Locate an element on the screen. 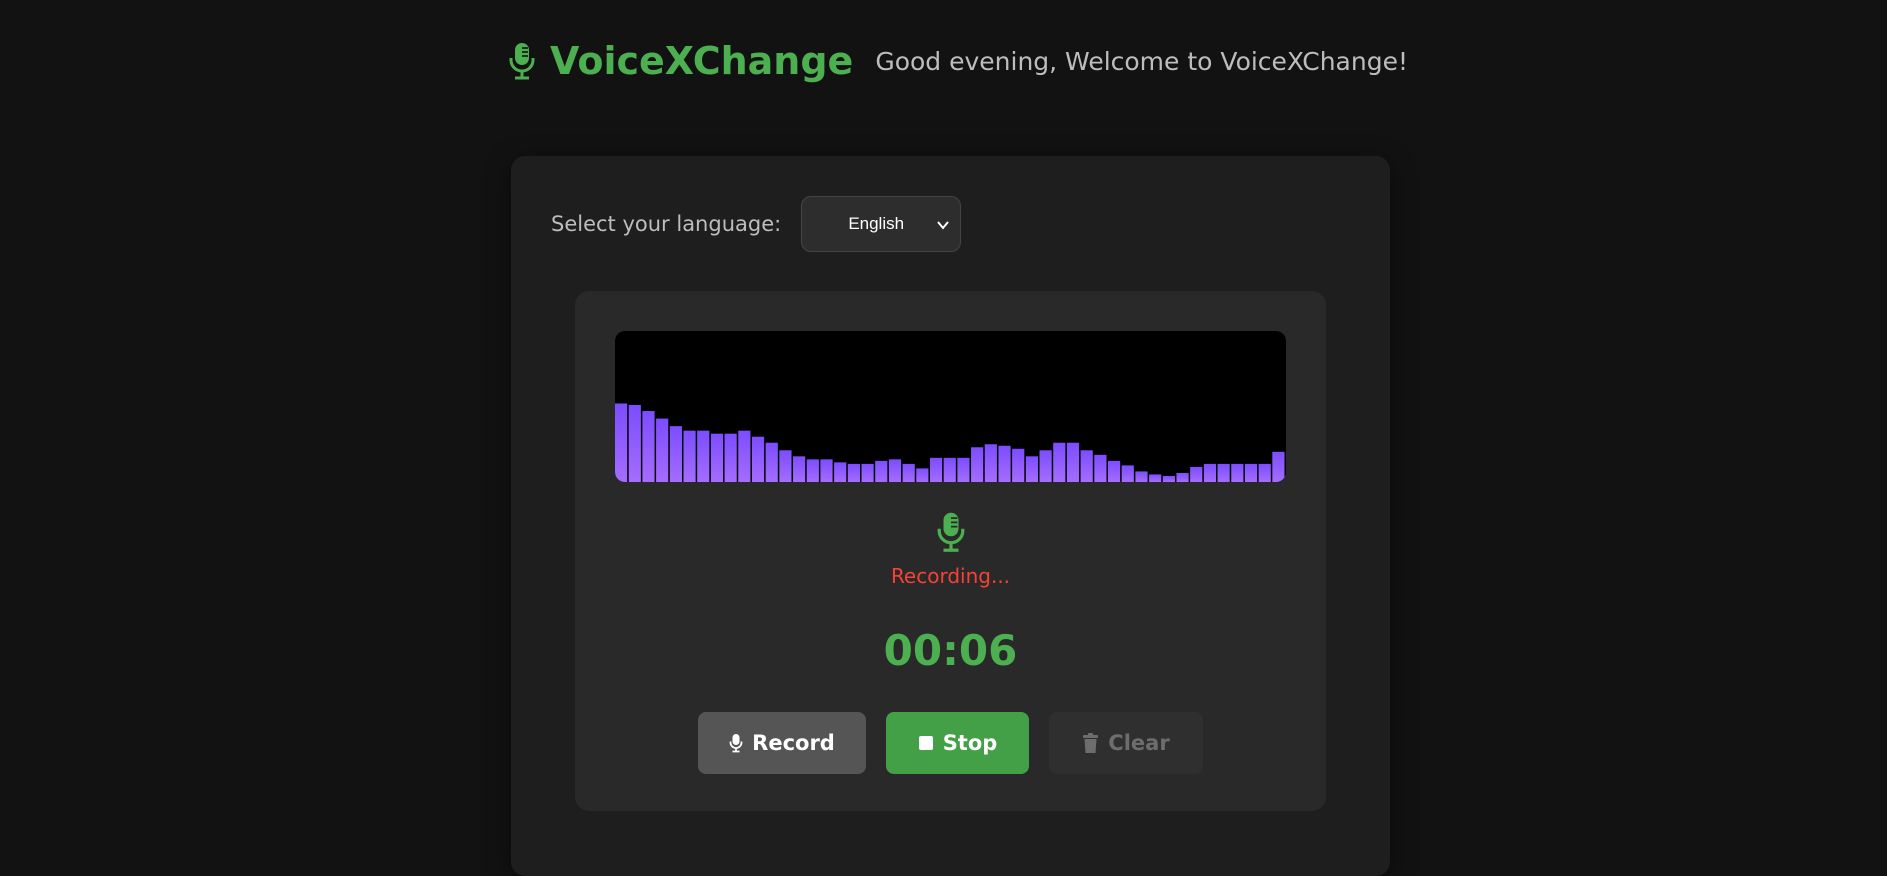  chevron-down-icon is located at coordinates (943, 224).